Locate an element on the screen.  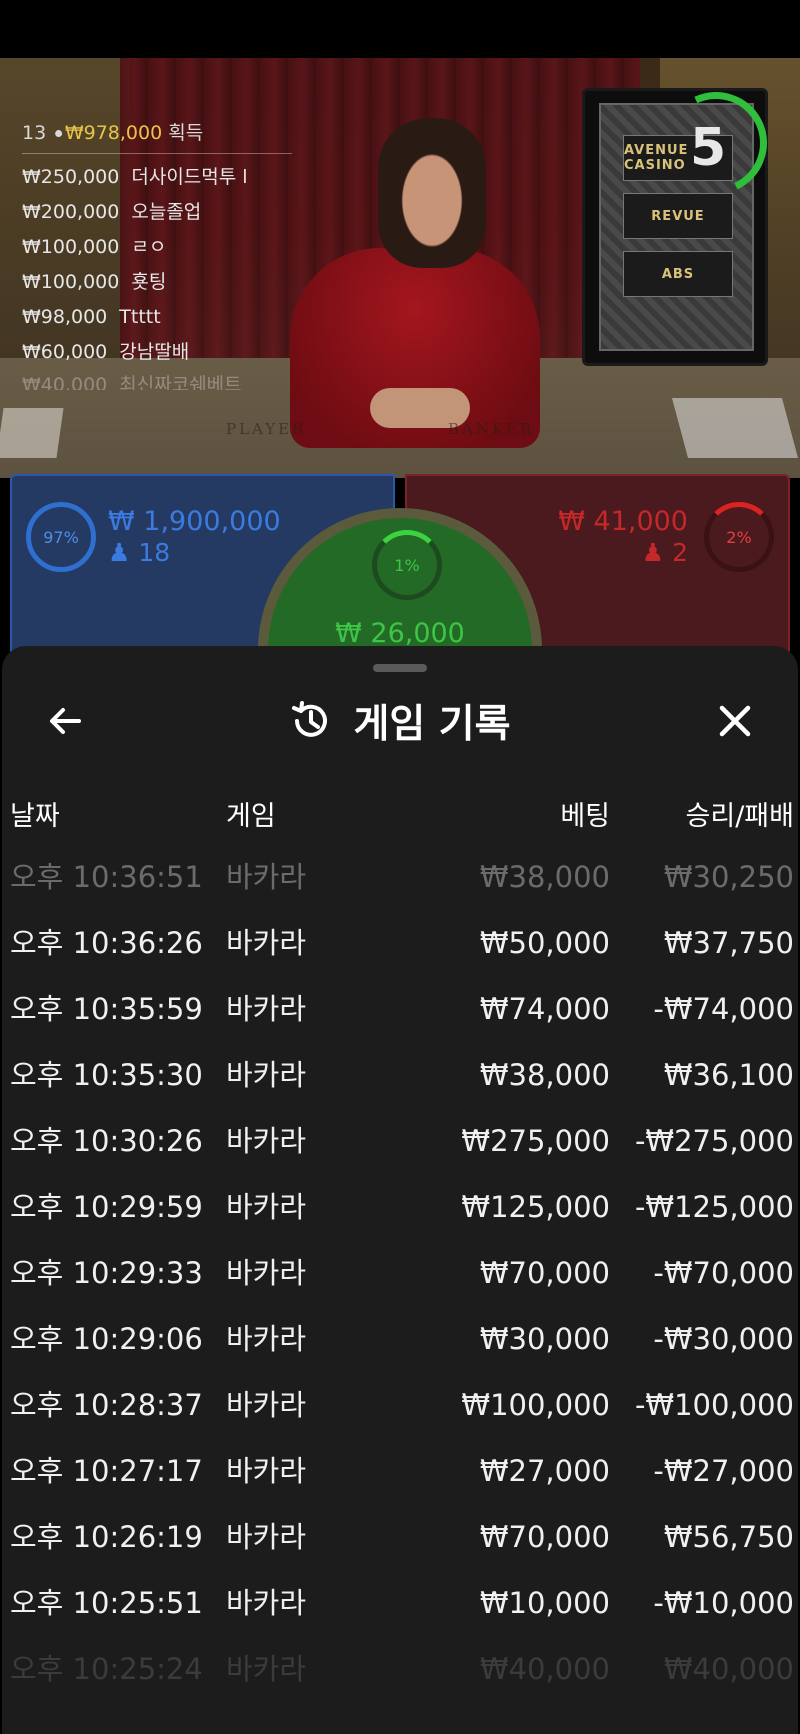
row-date: 오후 10:27:17 is located at coordinates (106, 1471).